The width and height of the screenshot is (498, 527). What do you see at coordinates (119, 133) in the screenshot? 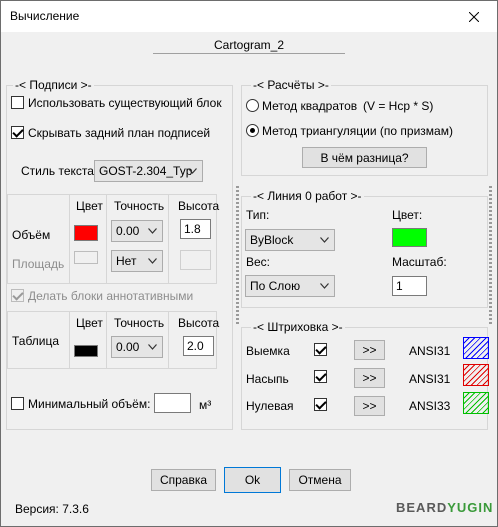
I see `hide-background-label: Скрывать задний план подписей` at bounding box center [119, 133].